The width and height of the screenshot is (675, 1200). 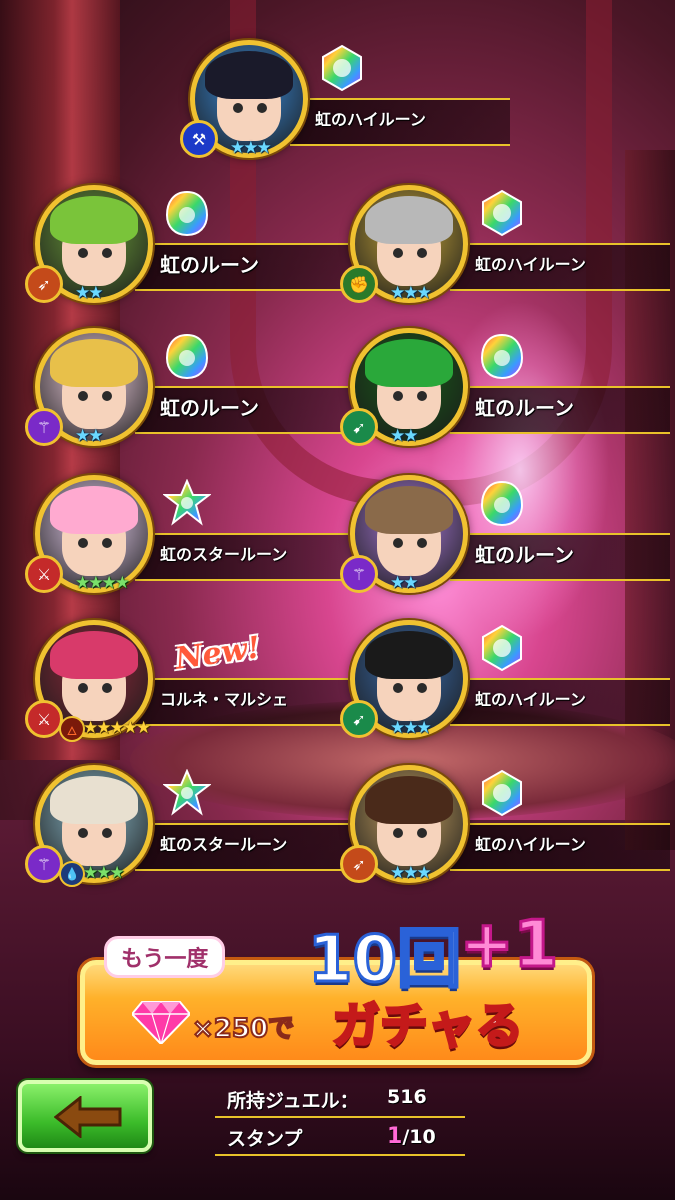 I want to click on jewel-value: 516, so click(x=407, y=1097).